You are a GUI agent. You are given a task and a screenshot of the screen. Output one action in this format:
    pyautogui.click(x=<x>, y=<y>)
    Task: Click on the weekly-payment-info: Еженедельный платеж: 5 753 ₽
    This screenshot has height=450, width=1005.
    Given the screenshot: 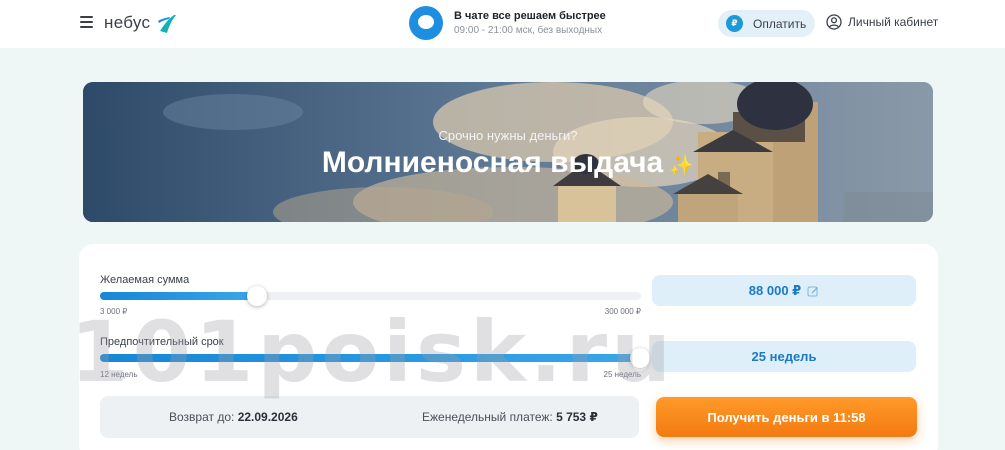 What is the action you would take?
    pyautogui.click(x=510, y=417)
    